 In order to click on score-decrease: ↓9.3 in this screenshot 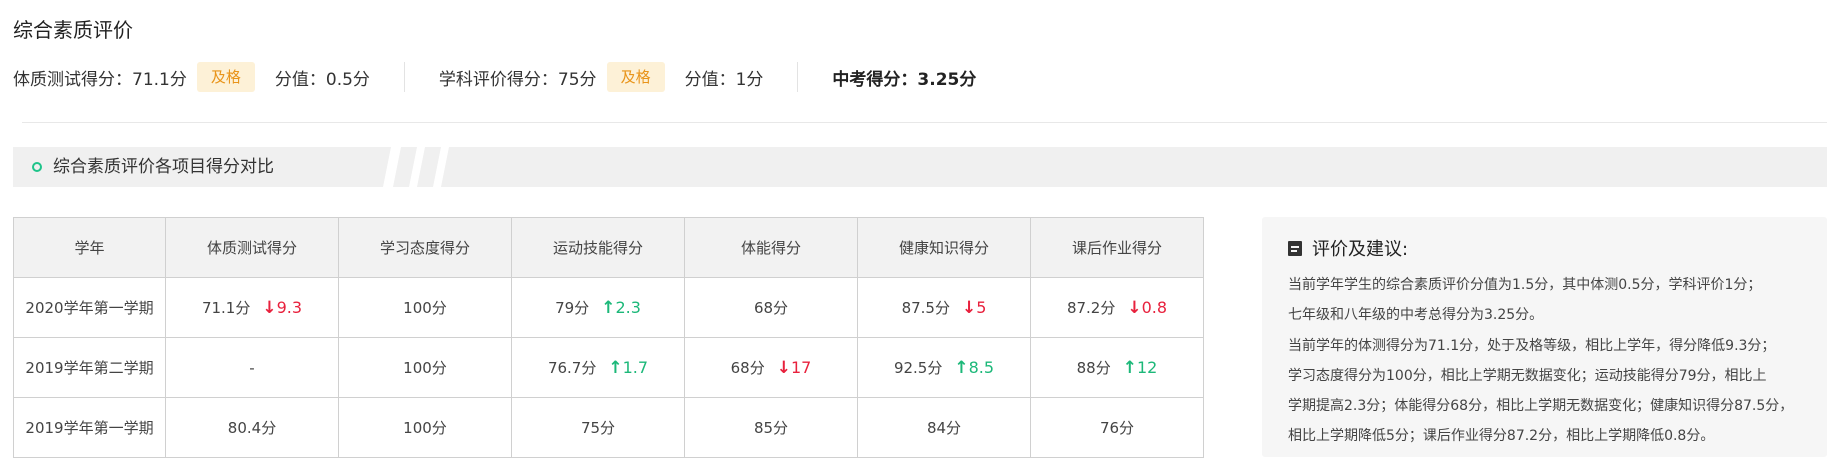, I will do `click(282, 308)`.